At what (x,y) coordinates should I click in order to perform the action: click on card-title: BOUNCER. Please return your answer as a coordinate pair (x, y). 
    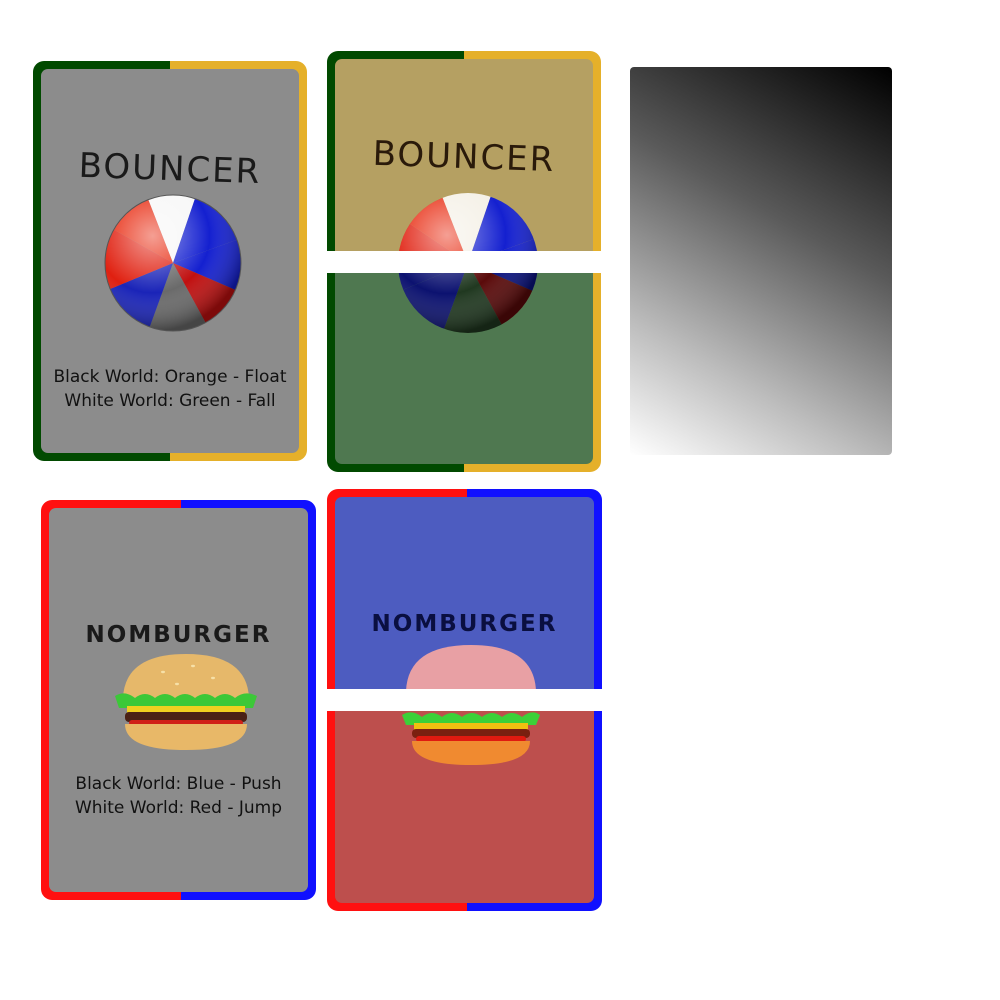
    Looking at the image, I should click on (170, 169).